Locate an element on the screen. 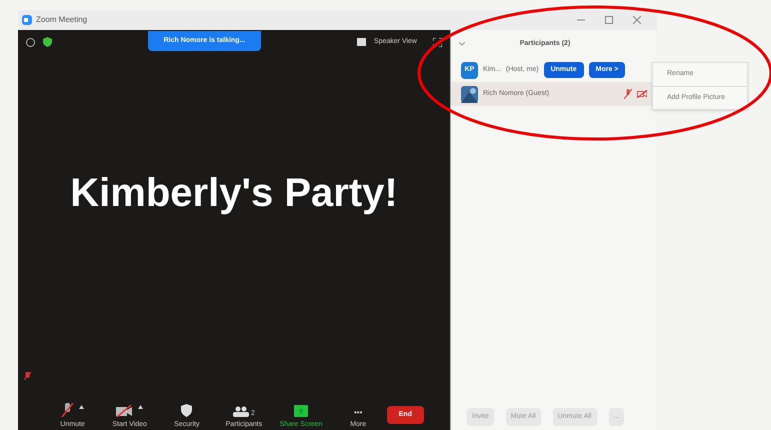 The image size is (771, 430). meeting-title: Kimberly's Party! is located at coordinates (234, 193).